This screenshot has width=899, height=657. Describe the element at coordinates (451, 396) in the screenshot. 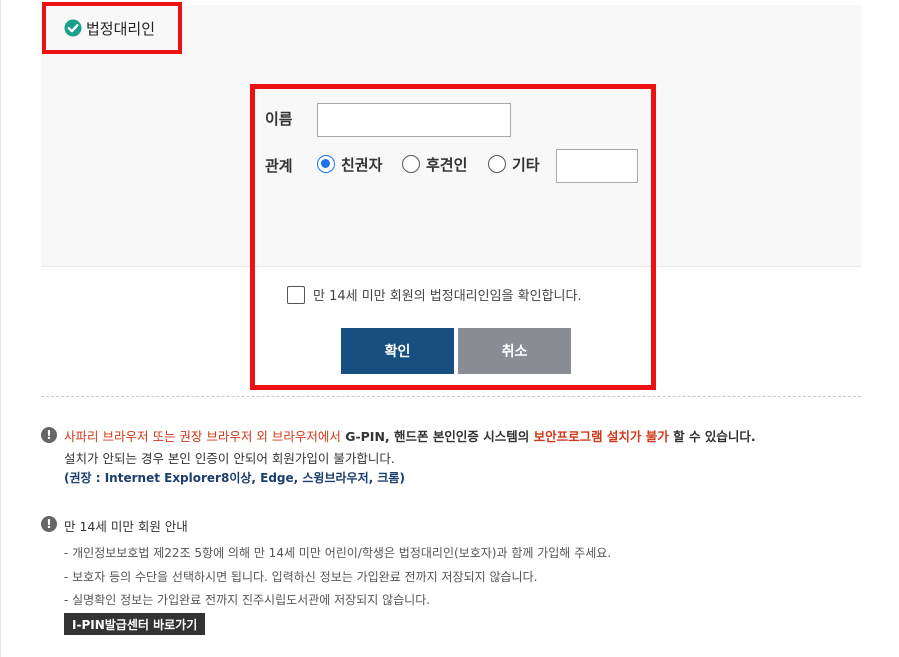

I see `divider` at that location.